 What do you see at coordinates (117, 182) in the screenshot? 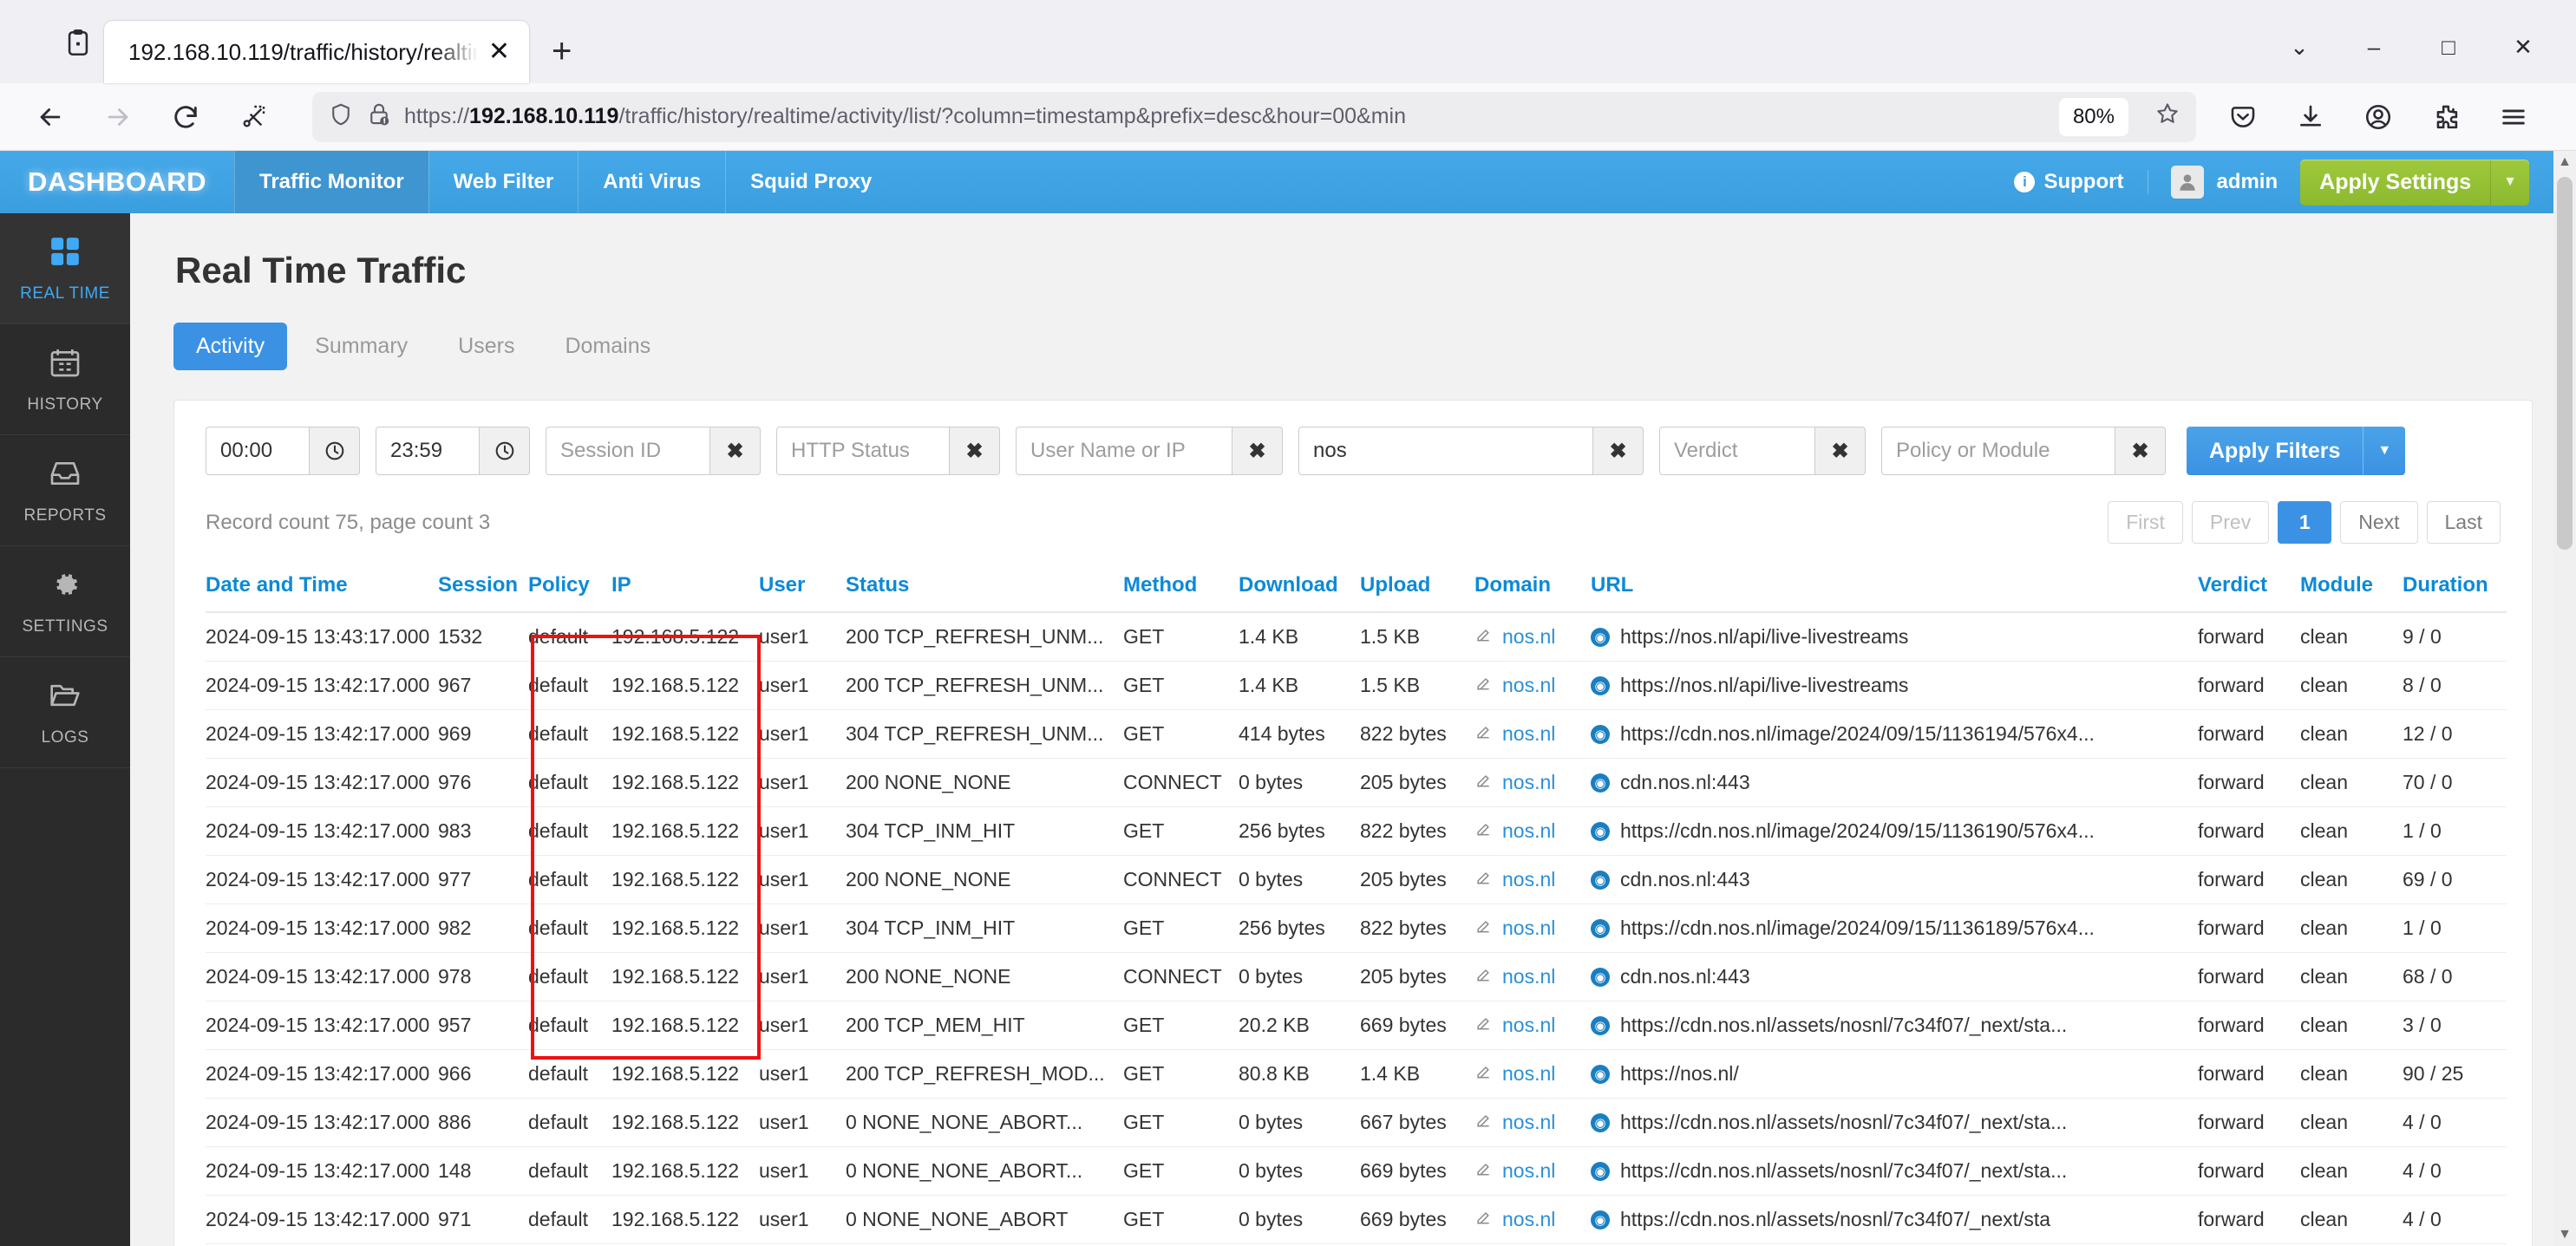
I see `app-brand: DASHBOARD` at bounding box center [117, 182].